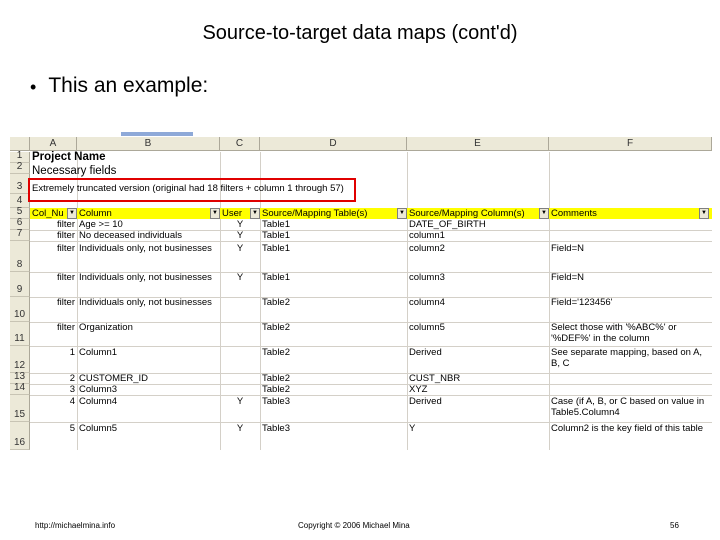 The width and height of the screenshot is (720, 540). What do you see at coordinates (128, 85) in the screenshot?
I see `bullet-text: This an example:` at bounding box center [128, 85].